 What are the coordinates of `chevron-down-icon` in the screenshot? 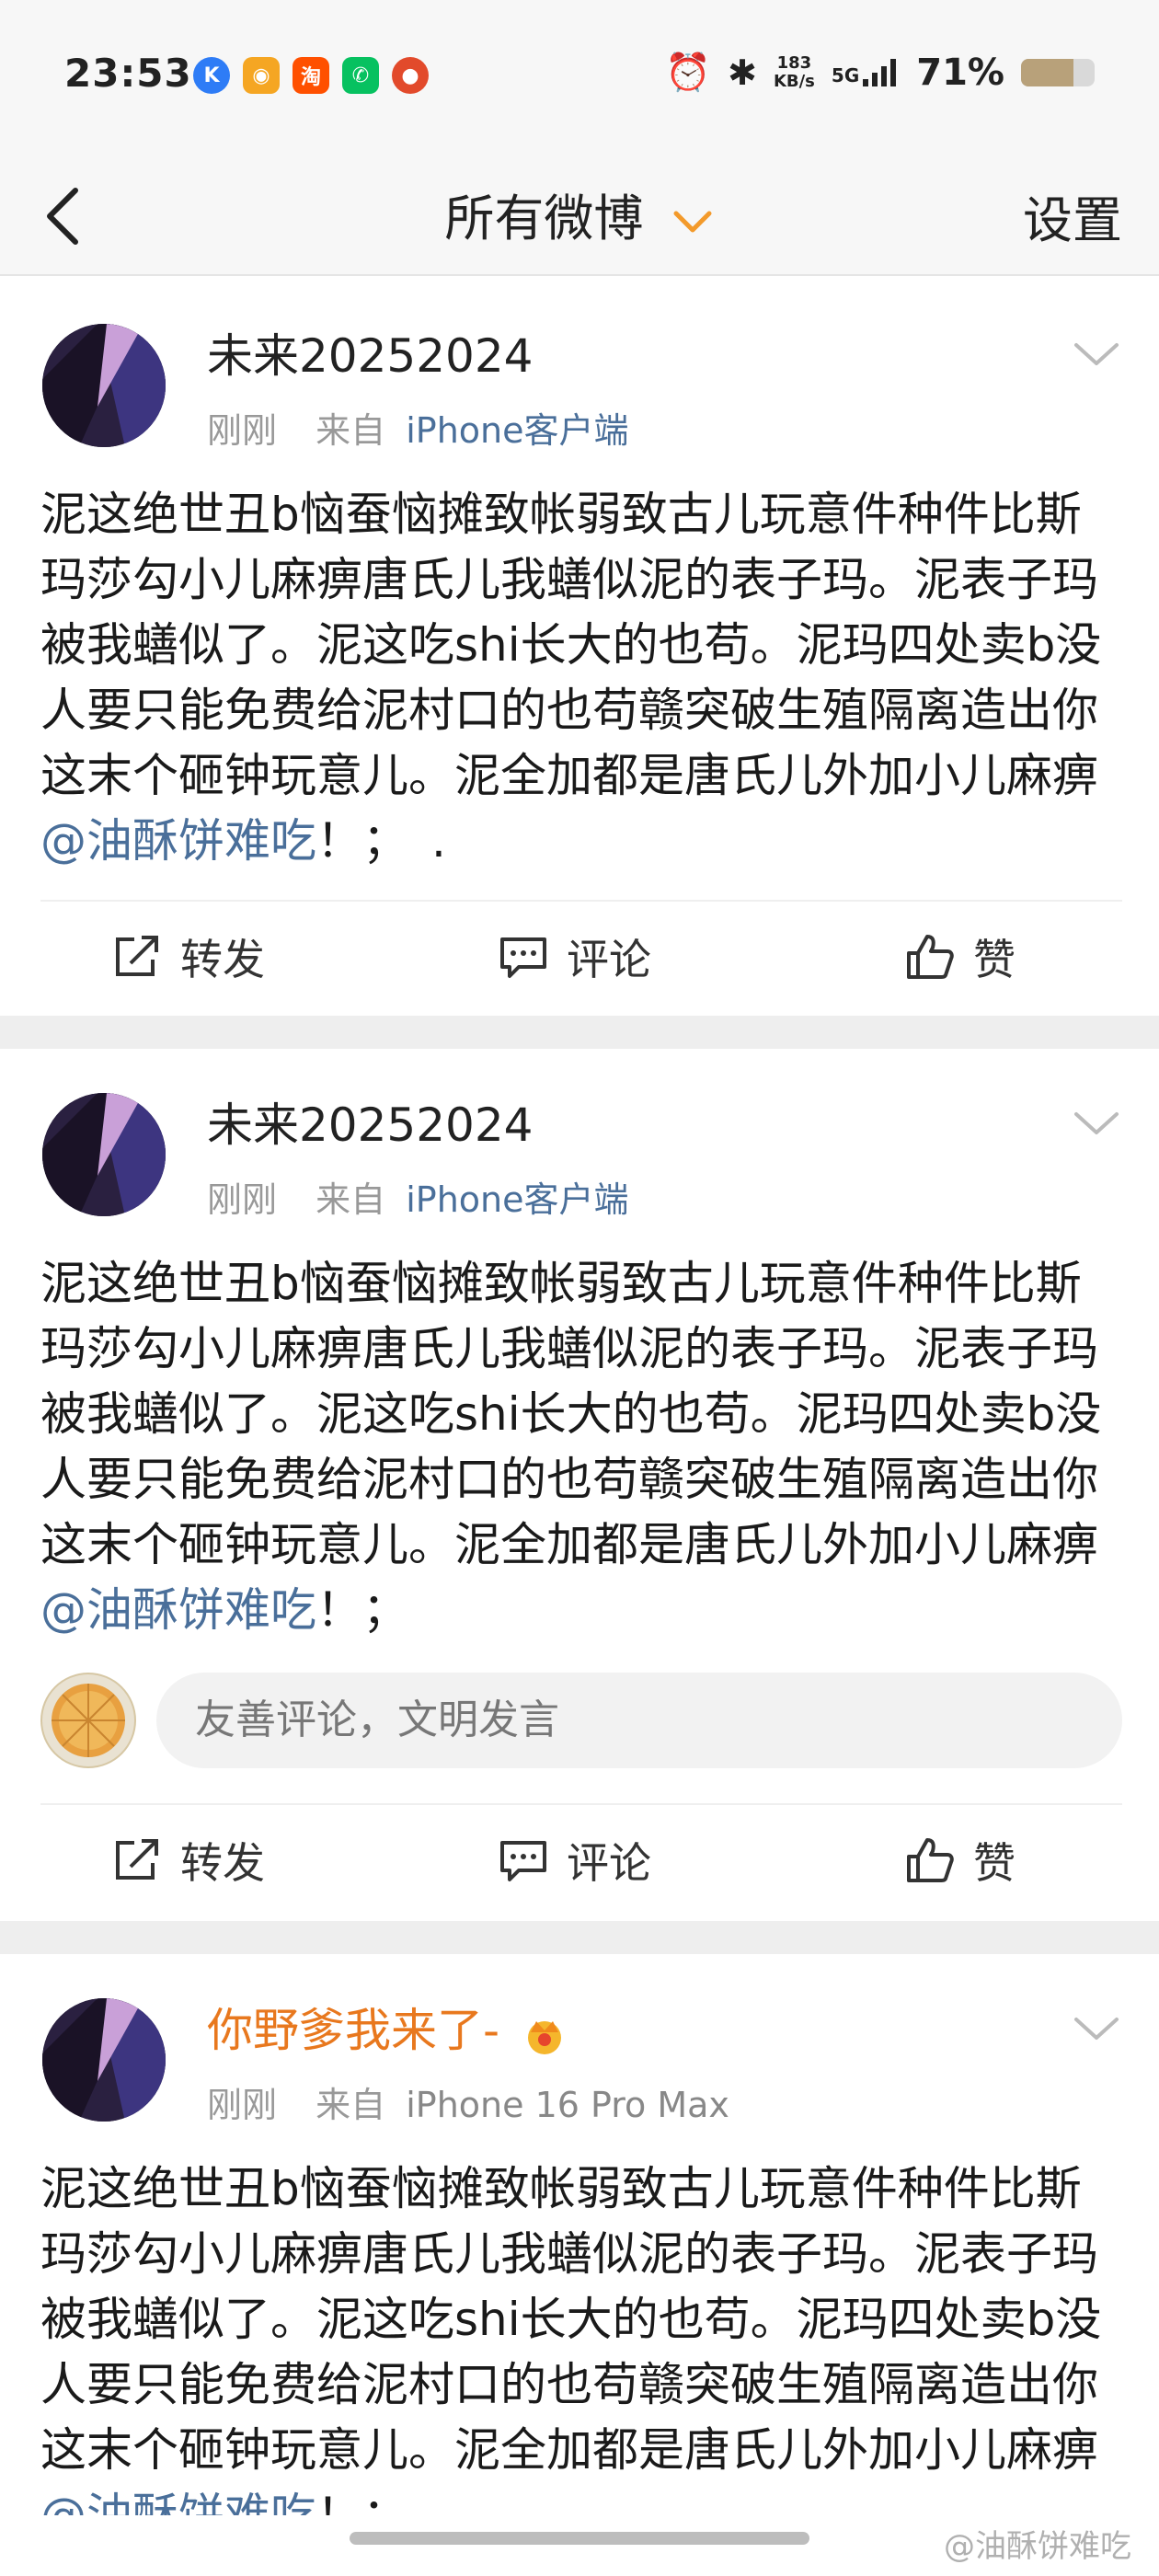 It's located at (692, 222).